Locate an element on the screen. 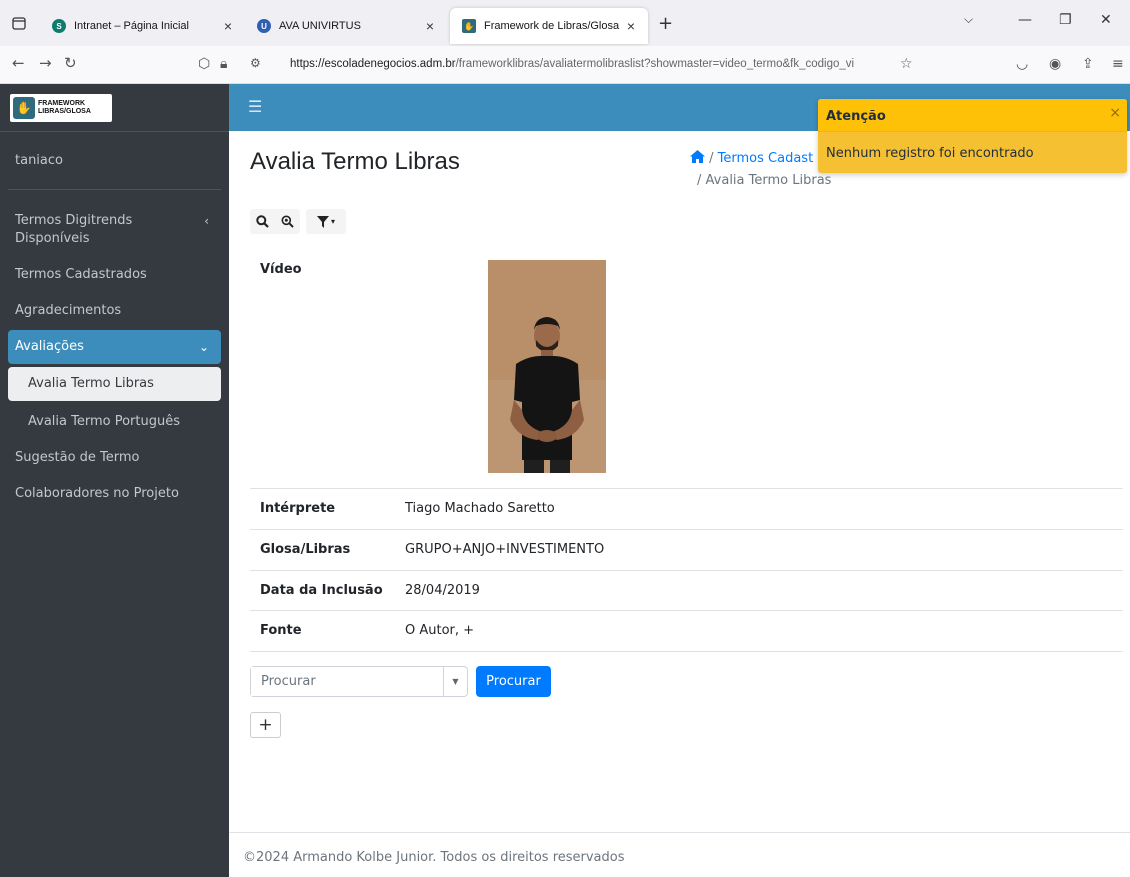  pocket-icon: ◡ is located at coordinates (1022, 64).